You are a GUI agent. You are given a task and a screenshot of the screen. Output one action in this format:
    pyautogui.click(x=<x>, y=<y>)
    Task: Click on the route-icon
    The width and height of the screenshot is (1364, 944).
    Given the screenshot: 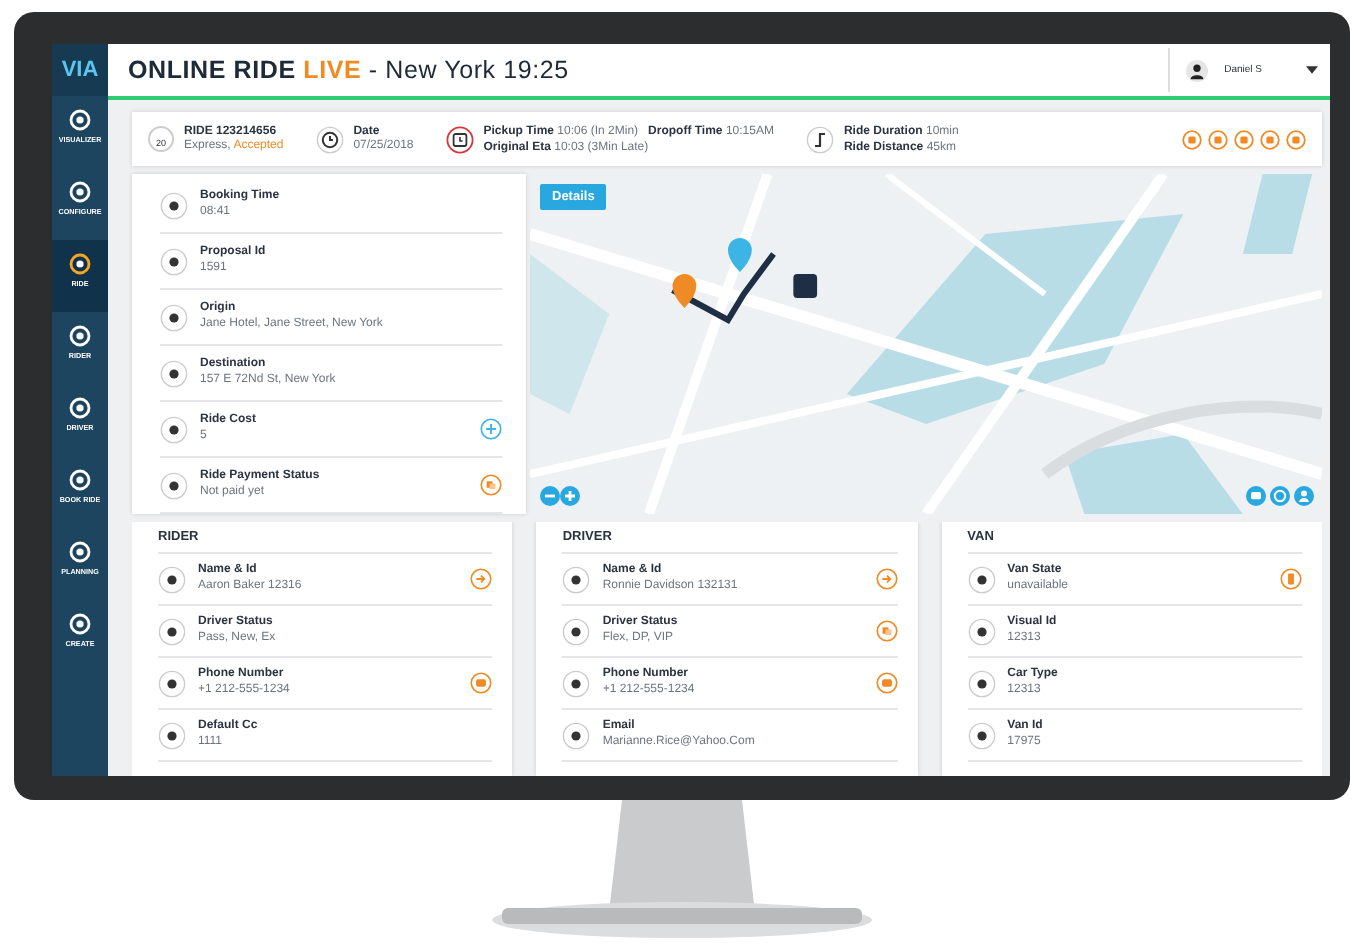 What is the action you would take?
    pyautogui.click(x=819, y=139)
    